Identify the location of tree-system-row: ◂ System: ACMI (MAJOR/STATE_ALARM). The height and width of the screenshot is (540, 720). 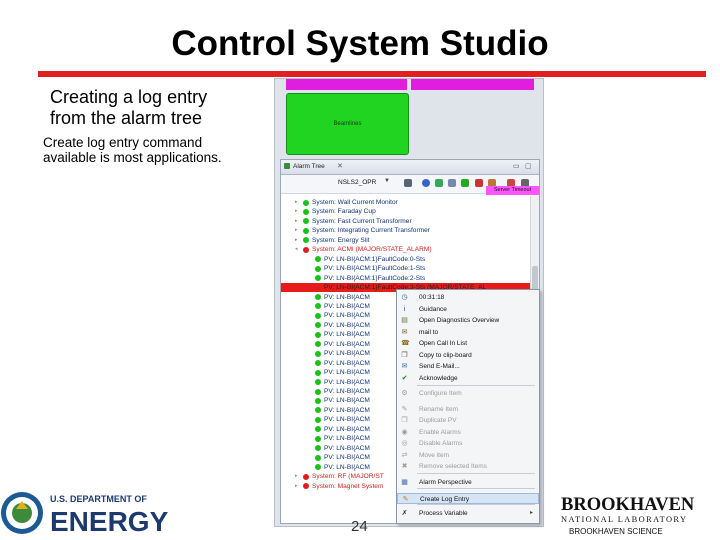
(412, 249).